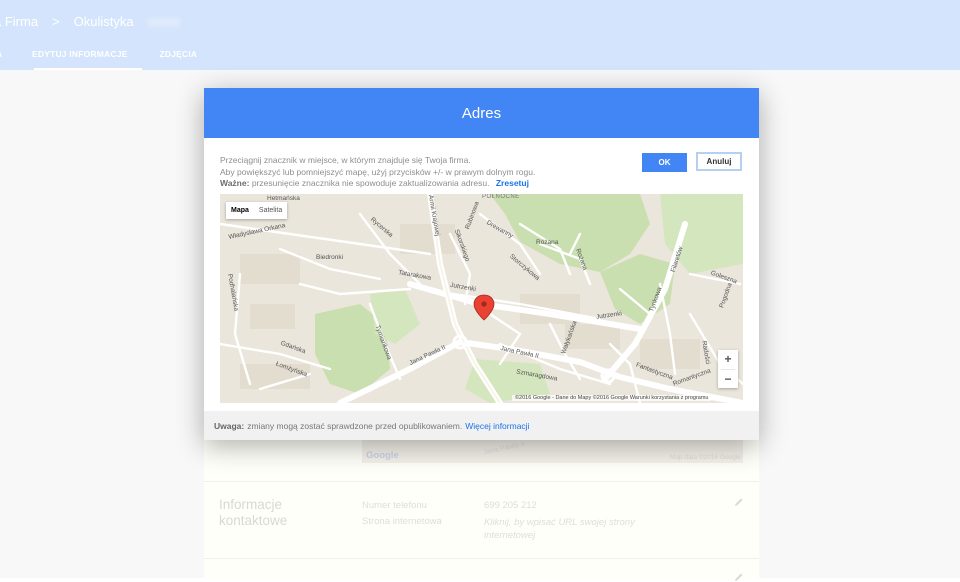 The width and height of the screenshot is (960, 582). Describe the element at coordinates (547, 242) in the screenshot. I see `map-label: Różana` at that location.